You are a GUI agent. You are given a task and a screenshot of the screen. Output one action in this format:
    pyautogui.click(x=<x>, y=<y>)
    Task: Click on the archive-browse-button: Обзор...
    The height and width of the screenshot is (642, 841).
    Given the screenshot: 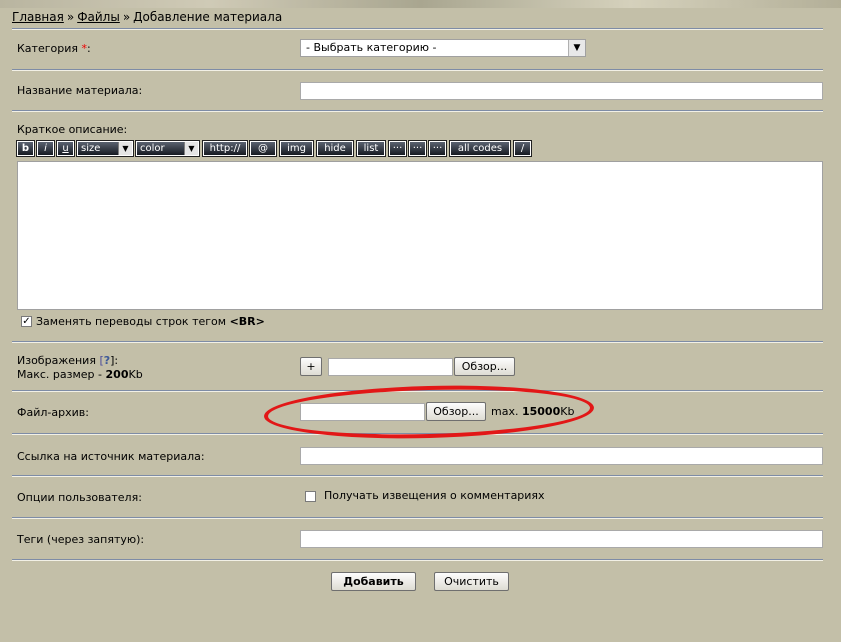 What is the action you would take?
    pyautogui.click(x=456, y=411)
    